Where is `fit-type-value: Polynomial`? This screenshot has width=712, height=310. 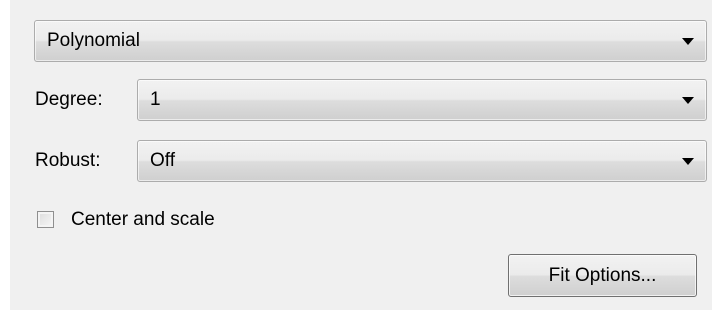 fit-type-value: Polynomial is located at coordinates (93, 40).